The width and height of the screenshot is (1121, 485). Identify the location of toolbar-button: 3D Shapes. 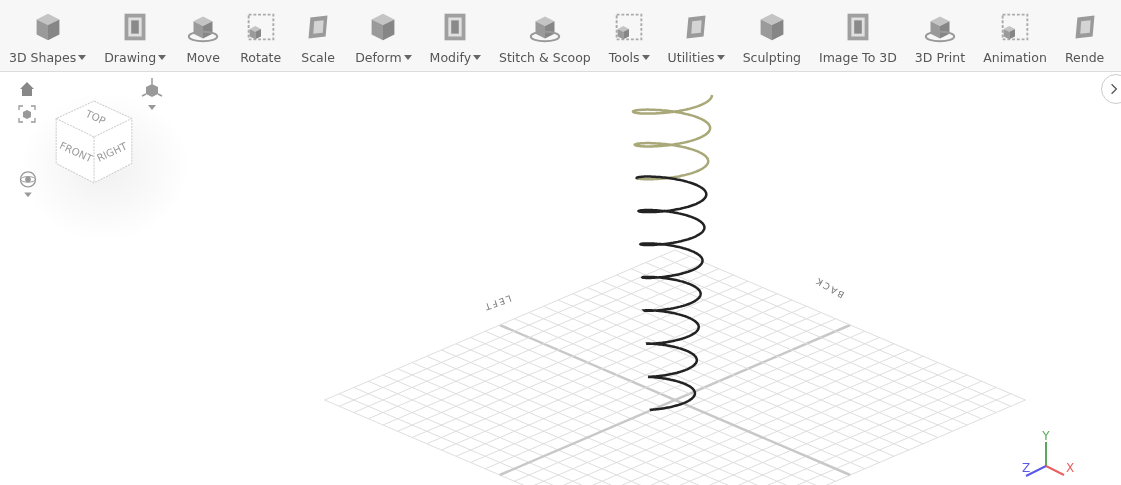
(48, 36).